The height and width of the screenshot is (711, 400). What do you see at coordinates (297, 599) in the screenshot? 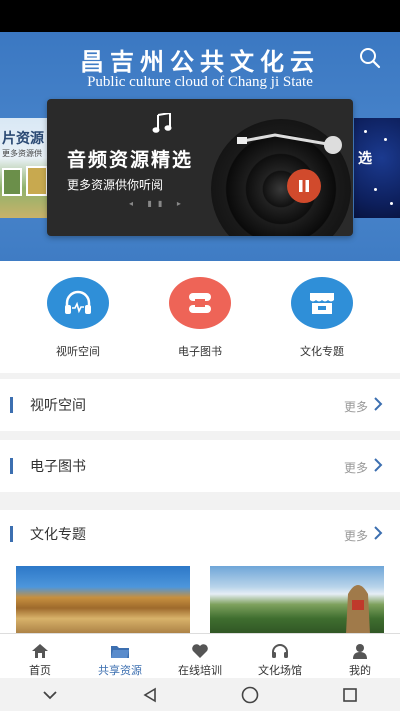
I see `culture-photo-mountain` at bounding box center [297, 599].